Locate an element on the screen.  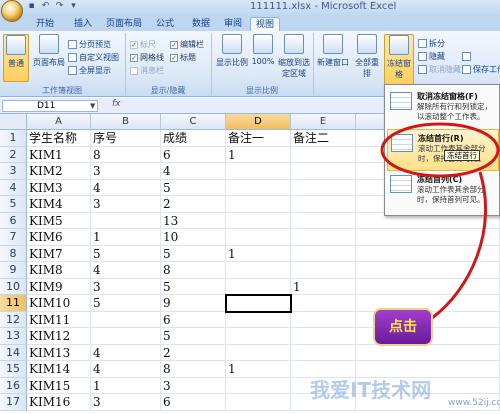
gridlines-checkbox: ✓ 网格线 is located at coordinates (147, 57).